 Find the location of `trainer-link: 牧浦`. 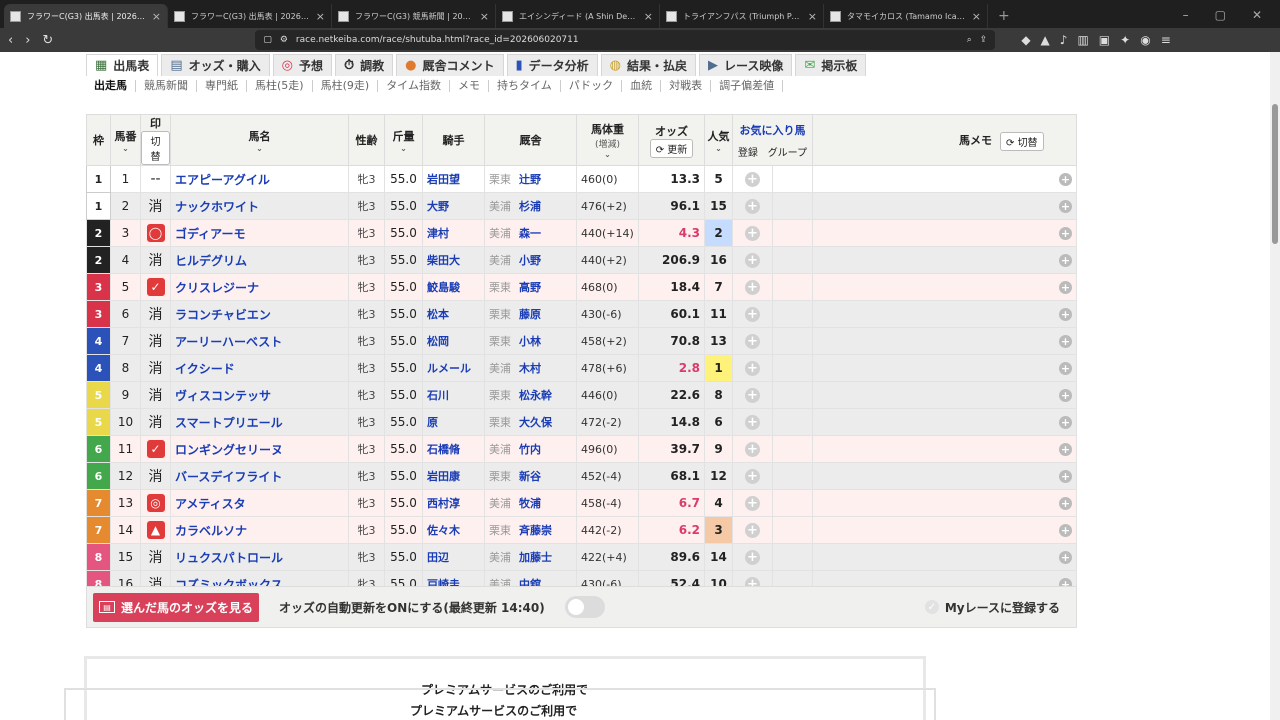

trainer-link: 牧浦 is located at coordinates (530, 503).